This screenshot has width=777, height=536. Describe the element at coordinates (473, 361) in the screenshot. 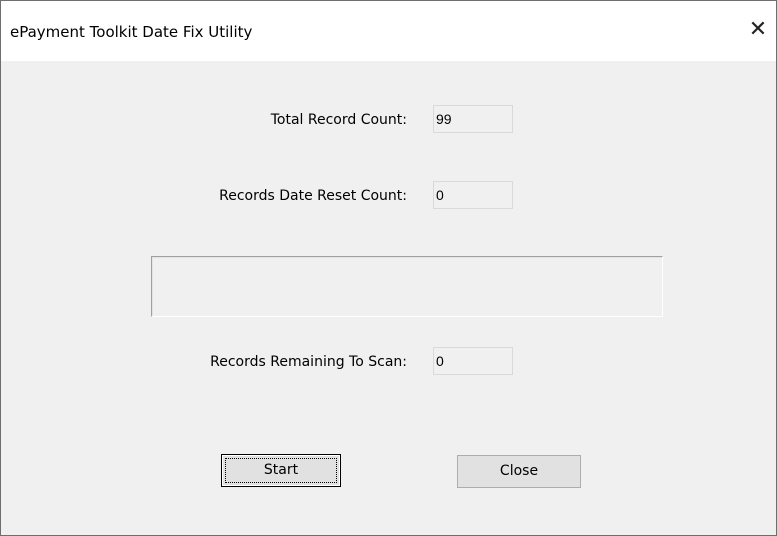

I see `records-remaining-to-scan-field: 0` at that location.